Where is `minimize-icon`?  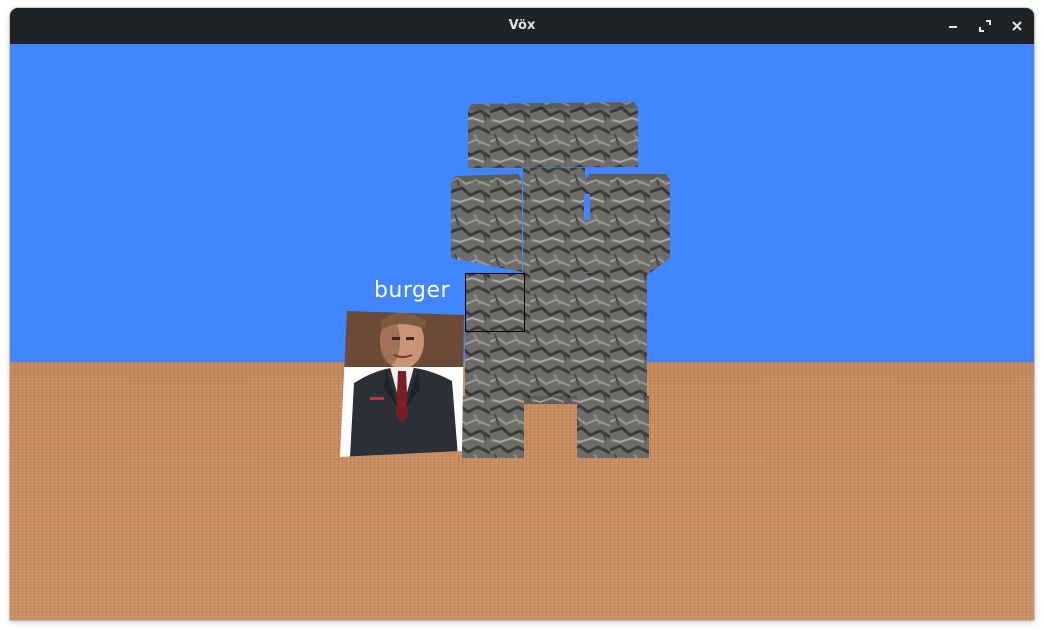
minimize-icon is located at coordinates (953, 27).